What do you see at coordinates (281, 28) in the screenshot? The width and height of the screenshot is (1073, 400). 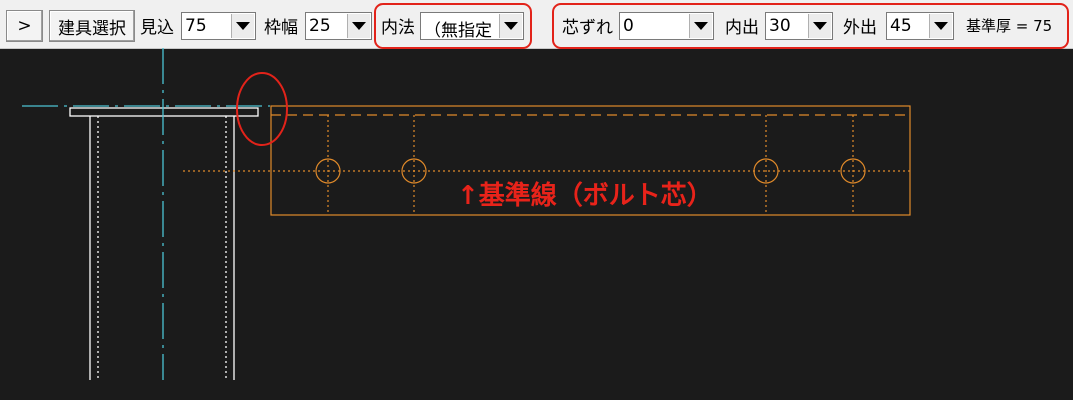 I see `wakuhaba-label: 枠幅` at bounding box center [281, 28].